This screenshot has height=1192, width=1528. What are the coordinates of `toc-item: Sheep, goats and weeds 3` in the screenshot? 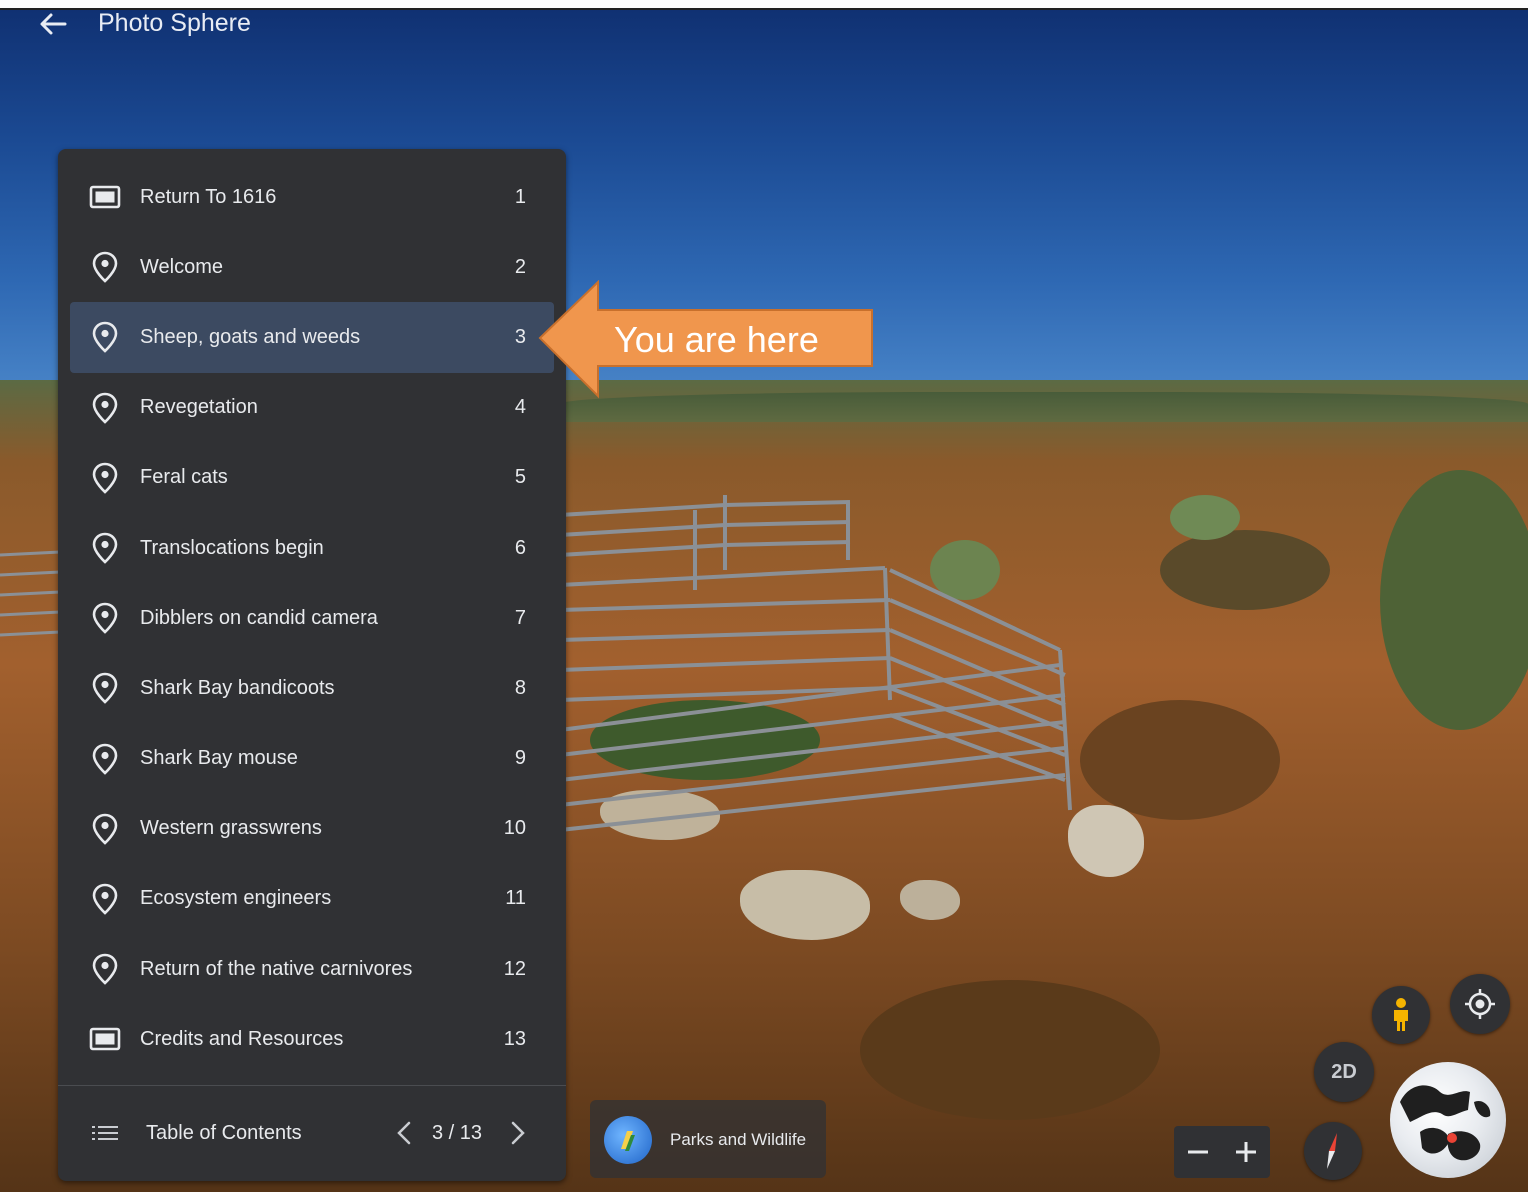 It's located at (312, 337).